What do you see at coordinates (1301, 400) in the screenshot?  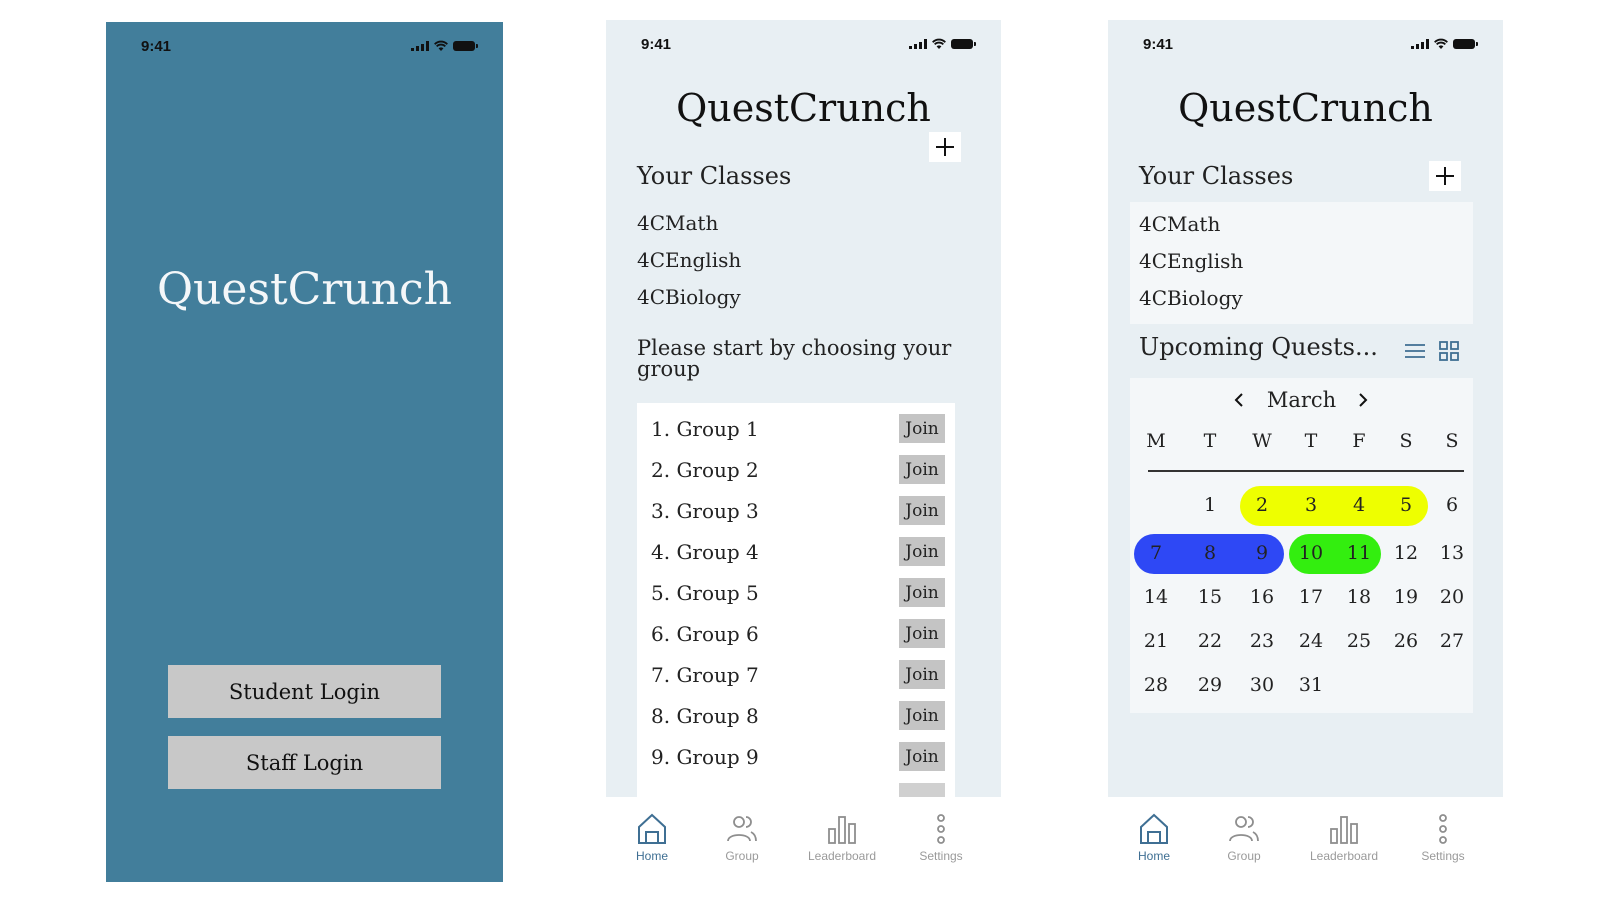 I see `month-label: March` at bounding box center [1301, 400].